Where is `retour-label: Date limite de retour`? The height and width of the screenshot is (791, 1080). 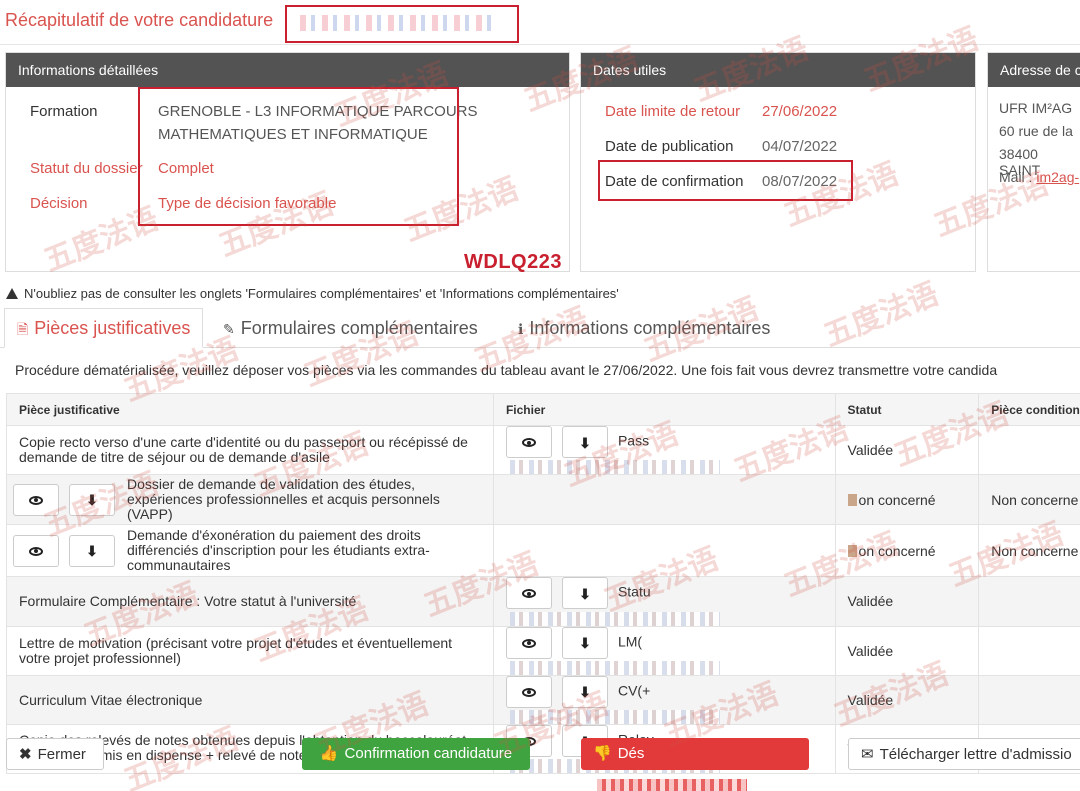
retour-label: Date limite de retour is located at coordinates (673, 111).